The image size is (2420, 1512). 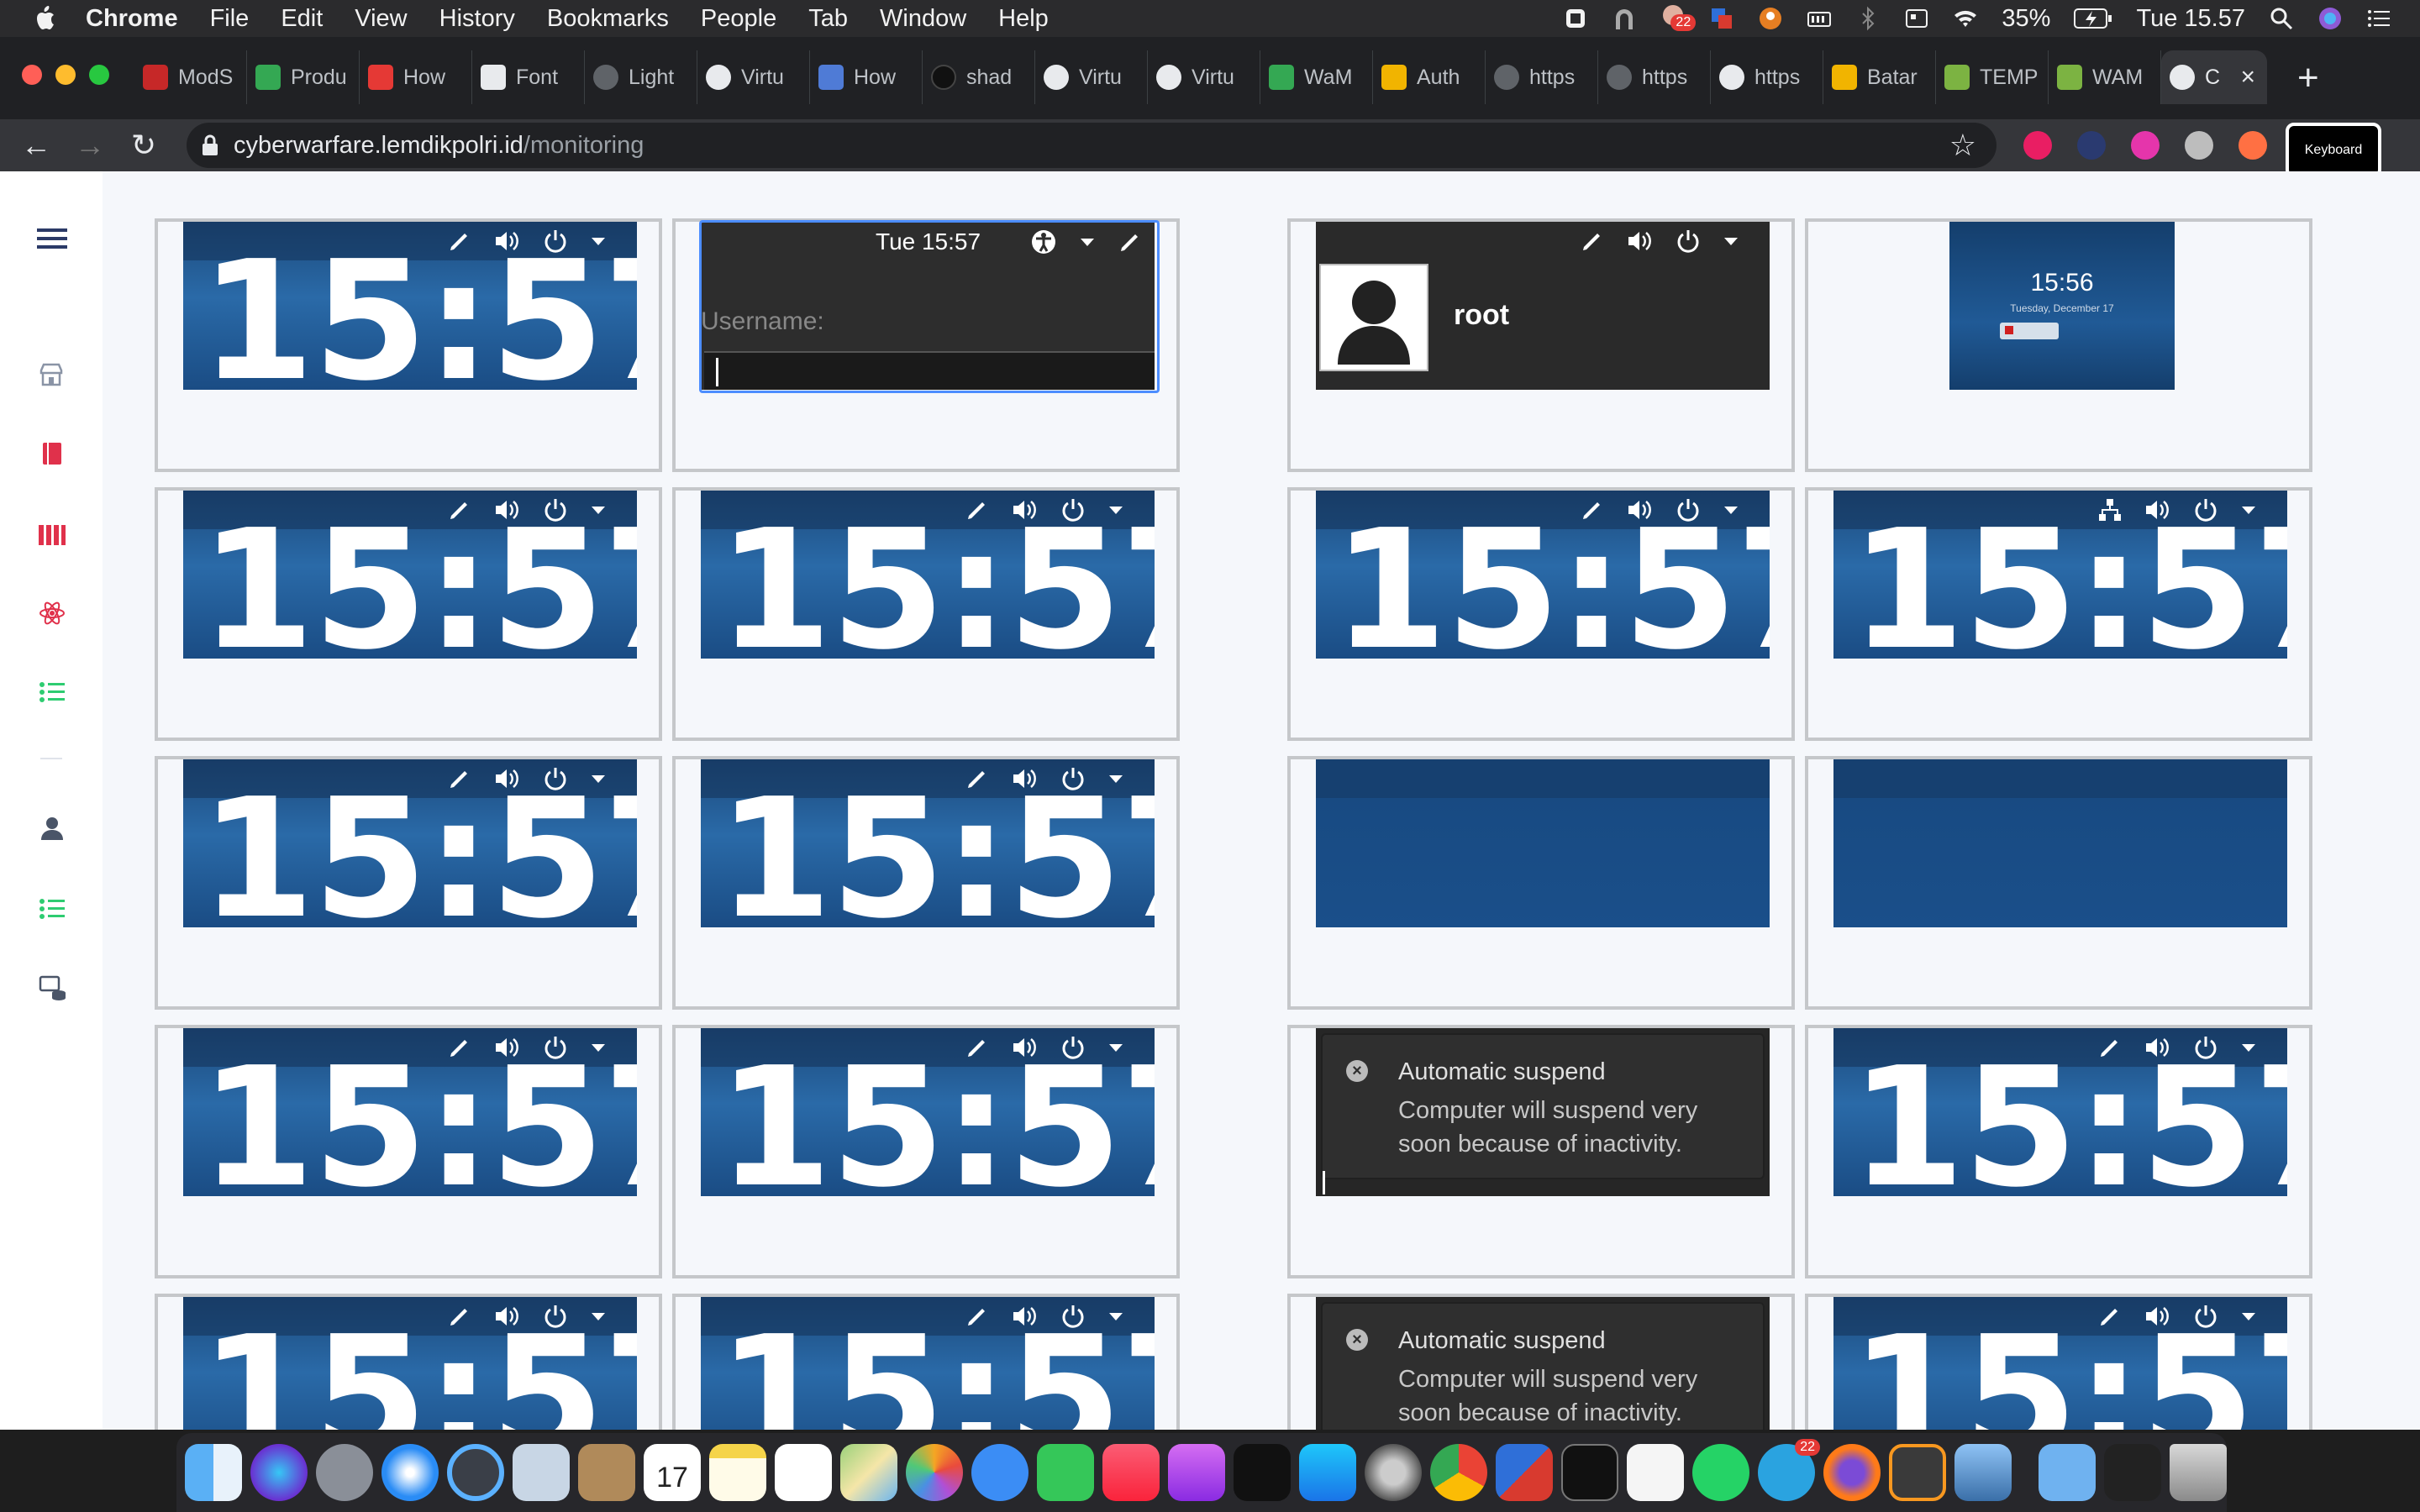 What do you see at coordinates (1963, 145) in the screenshot?
I see `bookmark-star-icon: ☆` at bounding box center [1963, 145].